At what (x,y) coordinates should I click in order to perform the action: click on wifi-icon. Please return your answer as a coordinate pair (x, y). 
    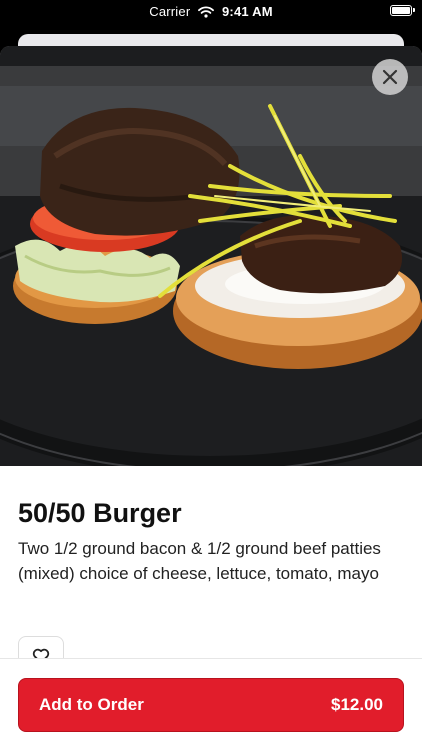
    Looking at the image, I should click on (206, 13).